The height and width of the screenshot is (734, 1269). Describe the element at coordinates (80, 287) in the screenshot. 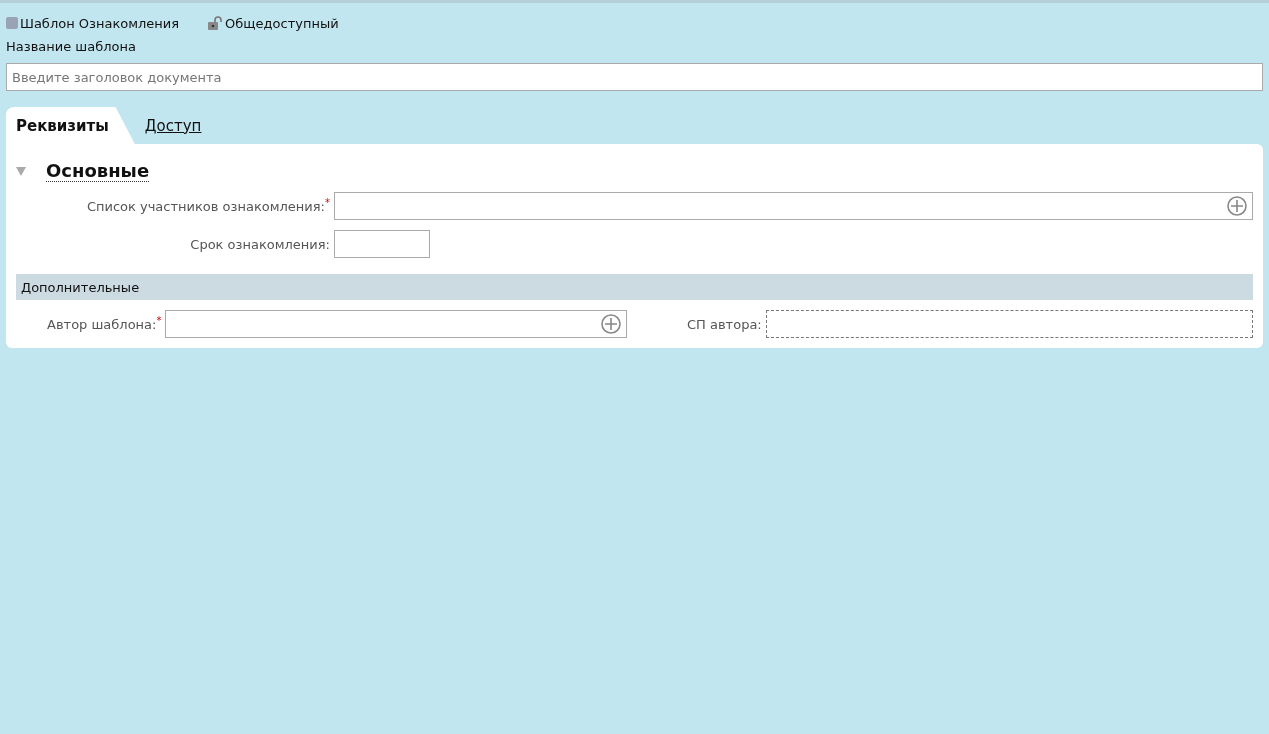

I see `section-title: Дополнительные` at that location.